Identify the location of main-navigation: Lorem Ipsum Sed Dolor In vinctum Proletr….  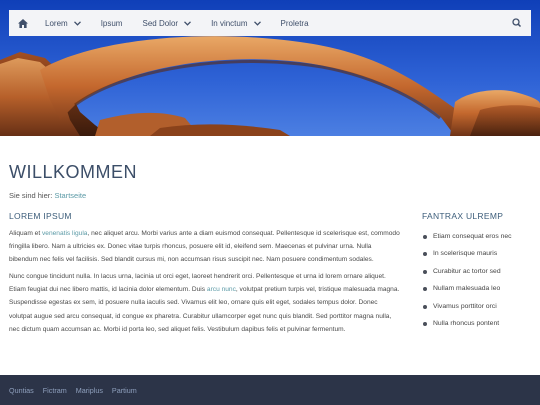
(270, 23).